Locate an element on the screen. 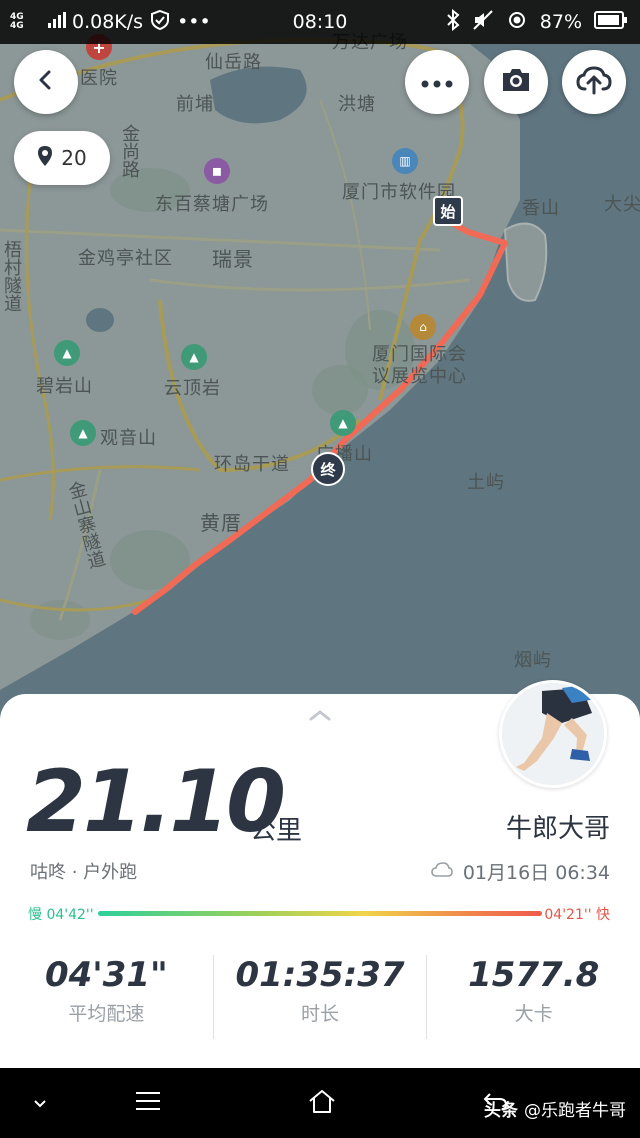 The image size is (640, 1138). distance-value: 21.10 is located at coordinates (156, 802).